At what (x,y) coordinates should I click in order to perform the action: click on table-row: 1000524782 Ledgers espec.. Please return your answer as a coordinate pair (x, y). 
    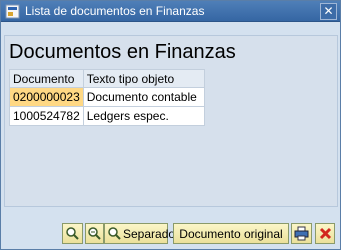
    Looking at the image, I should click on (107, 116).